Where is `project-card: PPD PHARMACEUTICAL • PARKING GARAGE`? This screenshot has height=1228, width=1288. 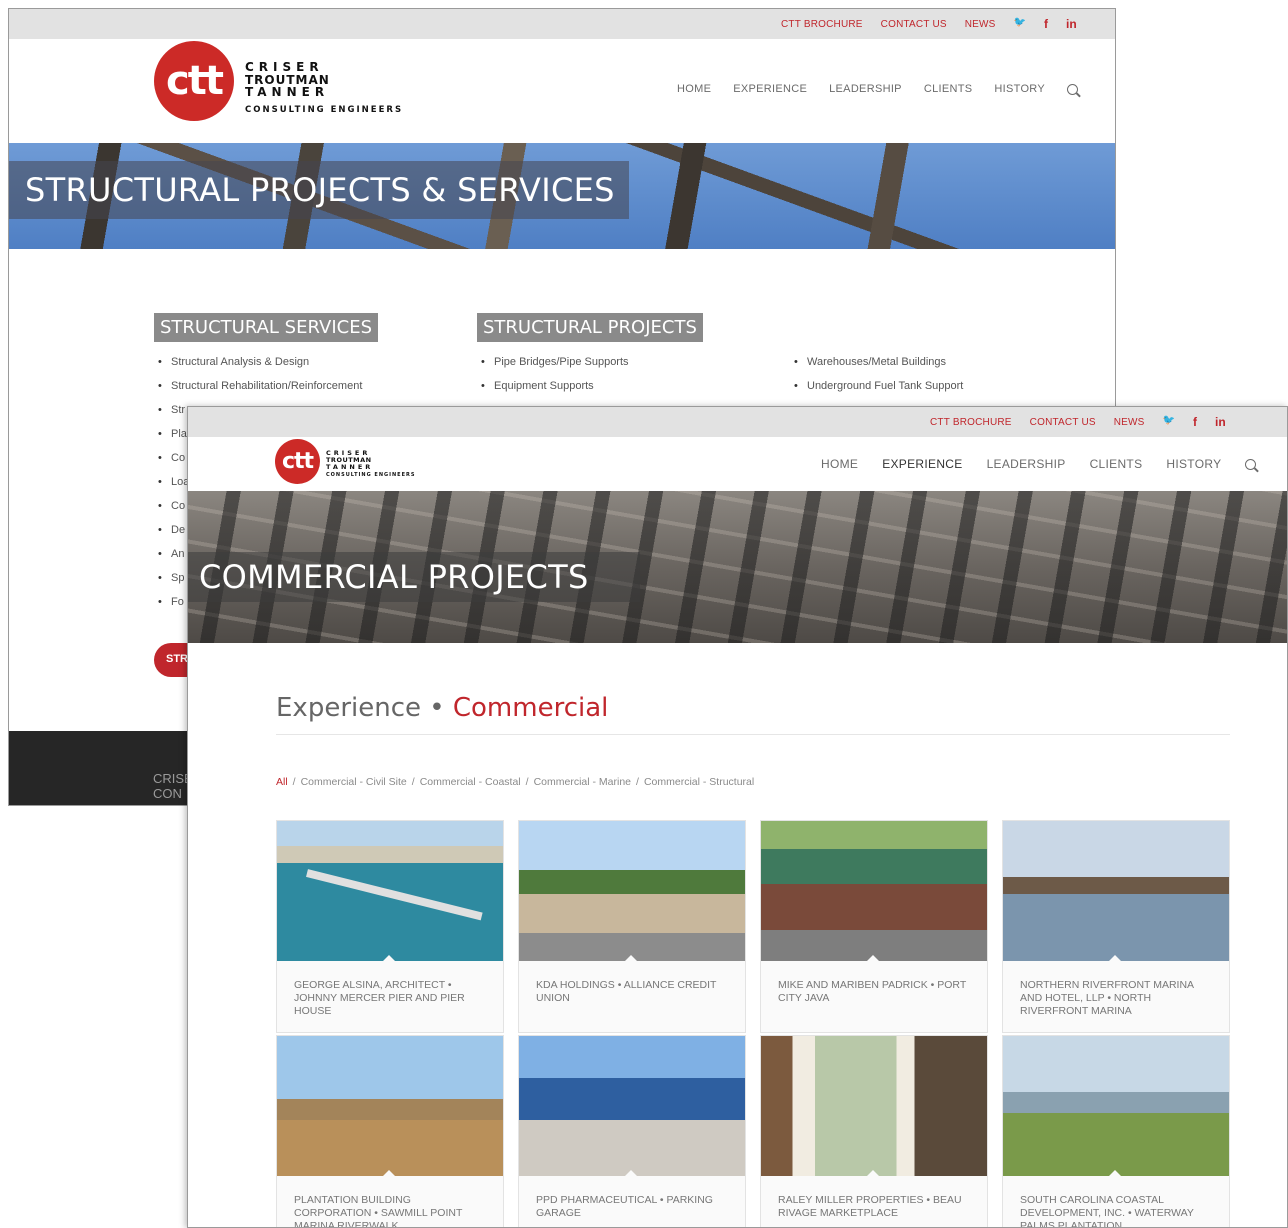
project-card: PPD PHARMACEUTICAL • PARKING GARAGE is located at coordinates (632, 1131).